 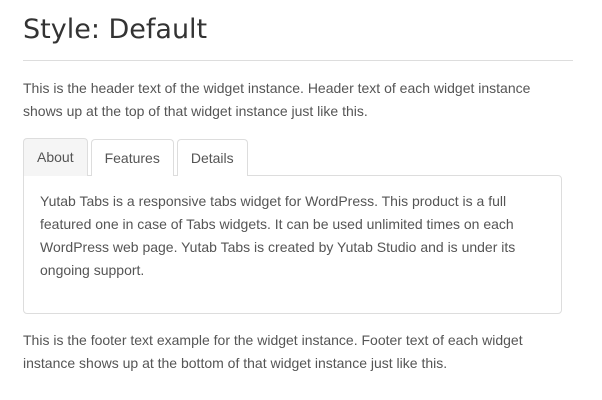 What do you see at coordinates (55, 157) in the screenshot?
I see `tab-about: About` at bounding box center [55, 157].